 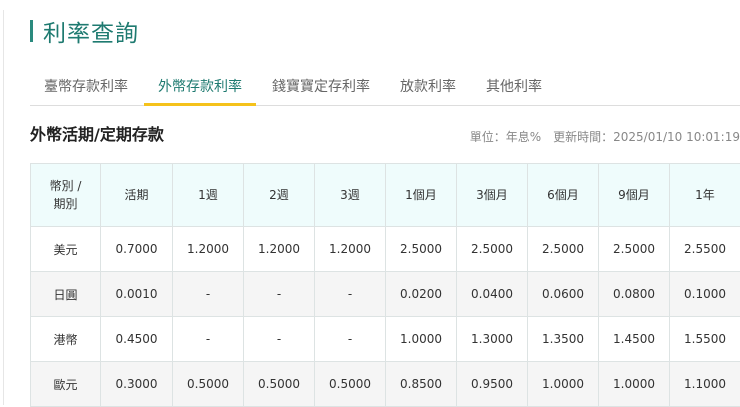 What do you see at coordinates (421, 294) in the screenshot?
I see `rate-cell: 0.0200` at bounding box center [421, 294].